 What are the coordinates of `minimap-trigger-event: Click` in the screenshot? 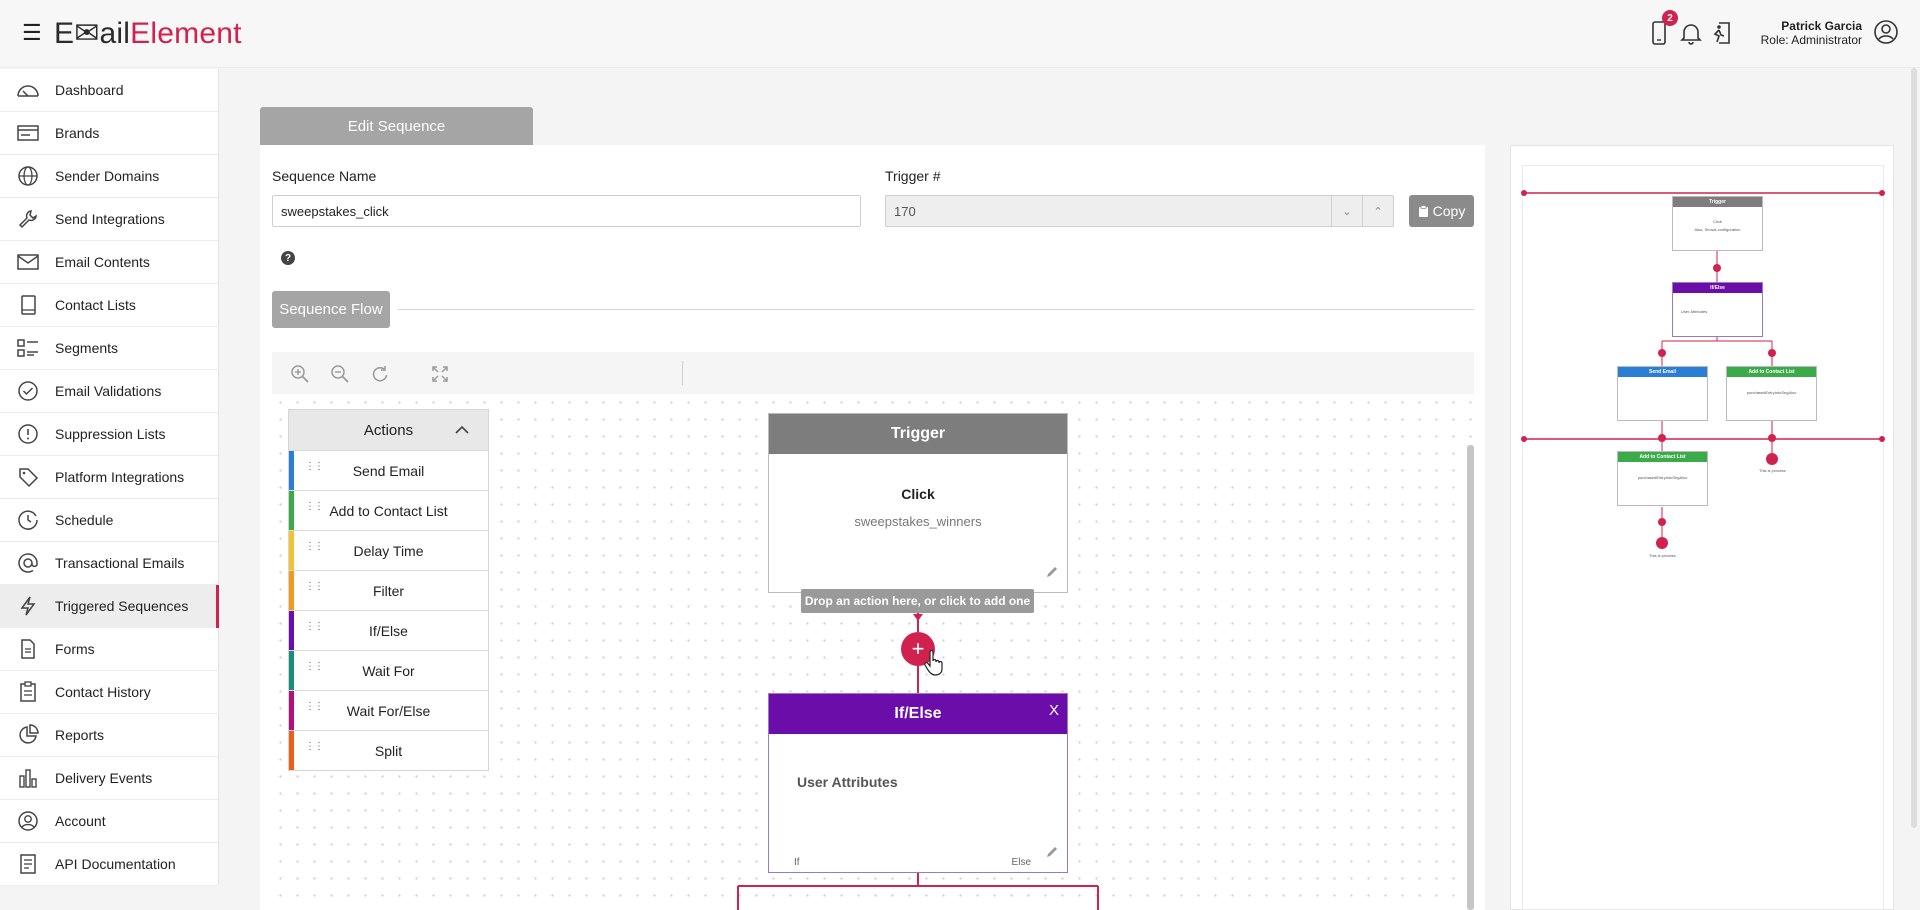 It's located at (1717, 221).